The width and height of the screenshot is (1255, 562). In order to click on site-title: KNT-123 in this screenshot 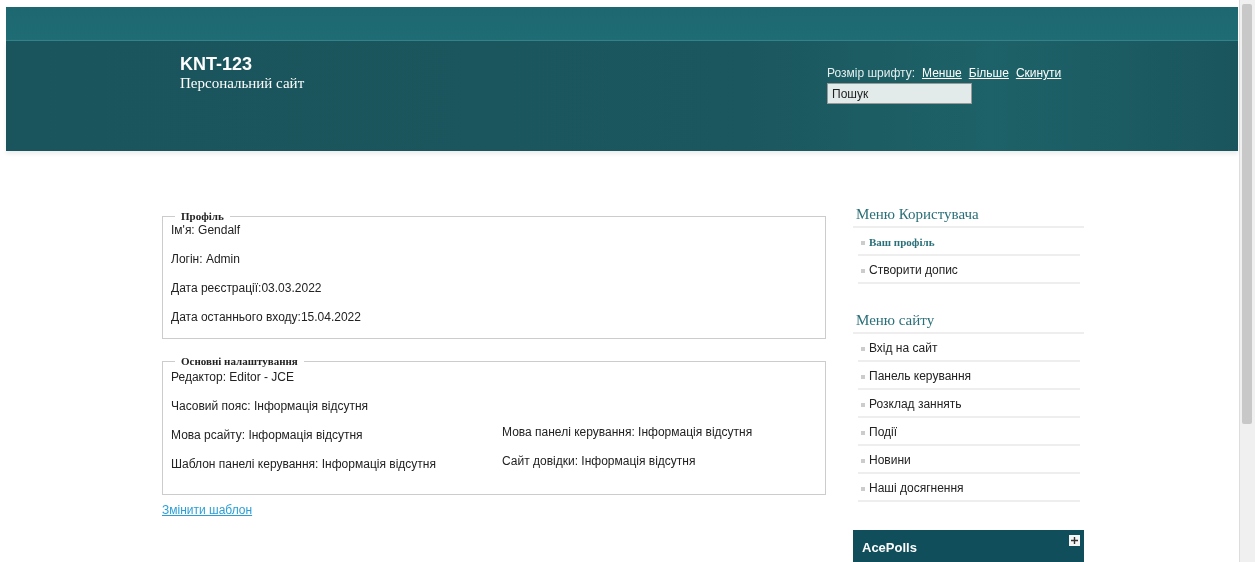, I will do `click(216, 64)`.